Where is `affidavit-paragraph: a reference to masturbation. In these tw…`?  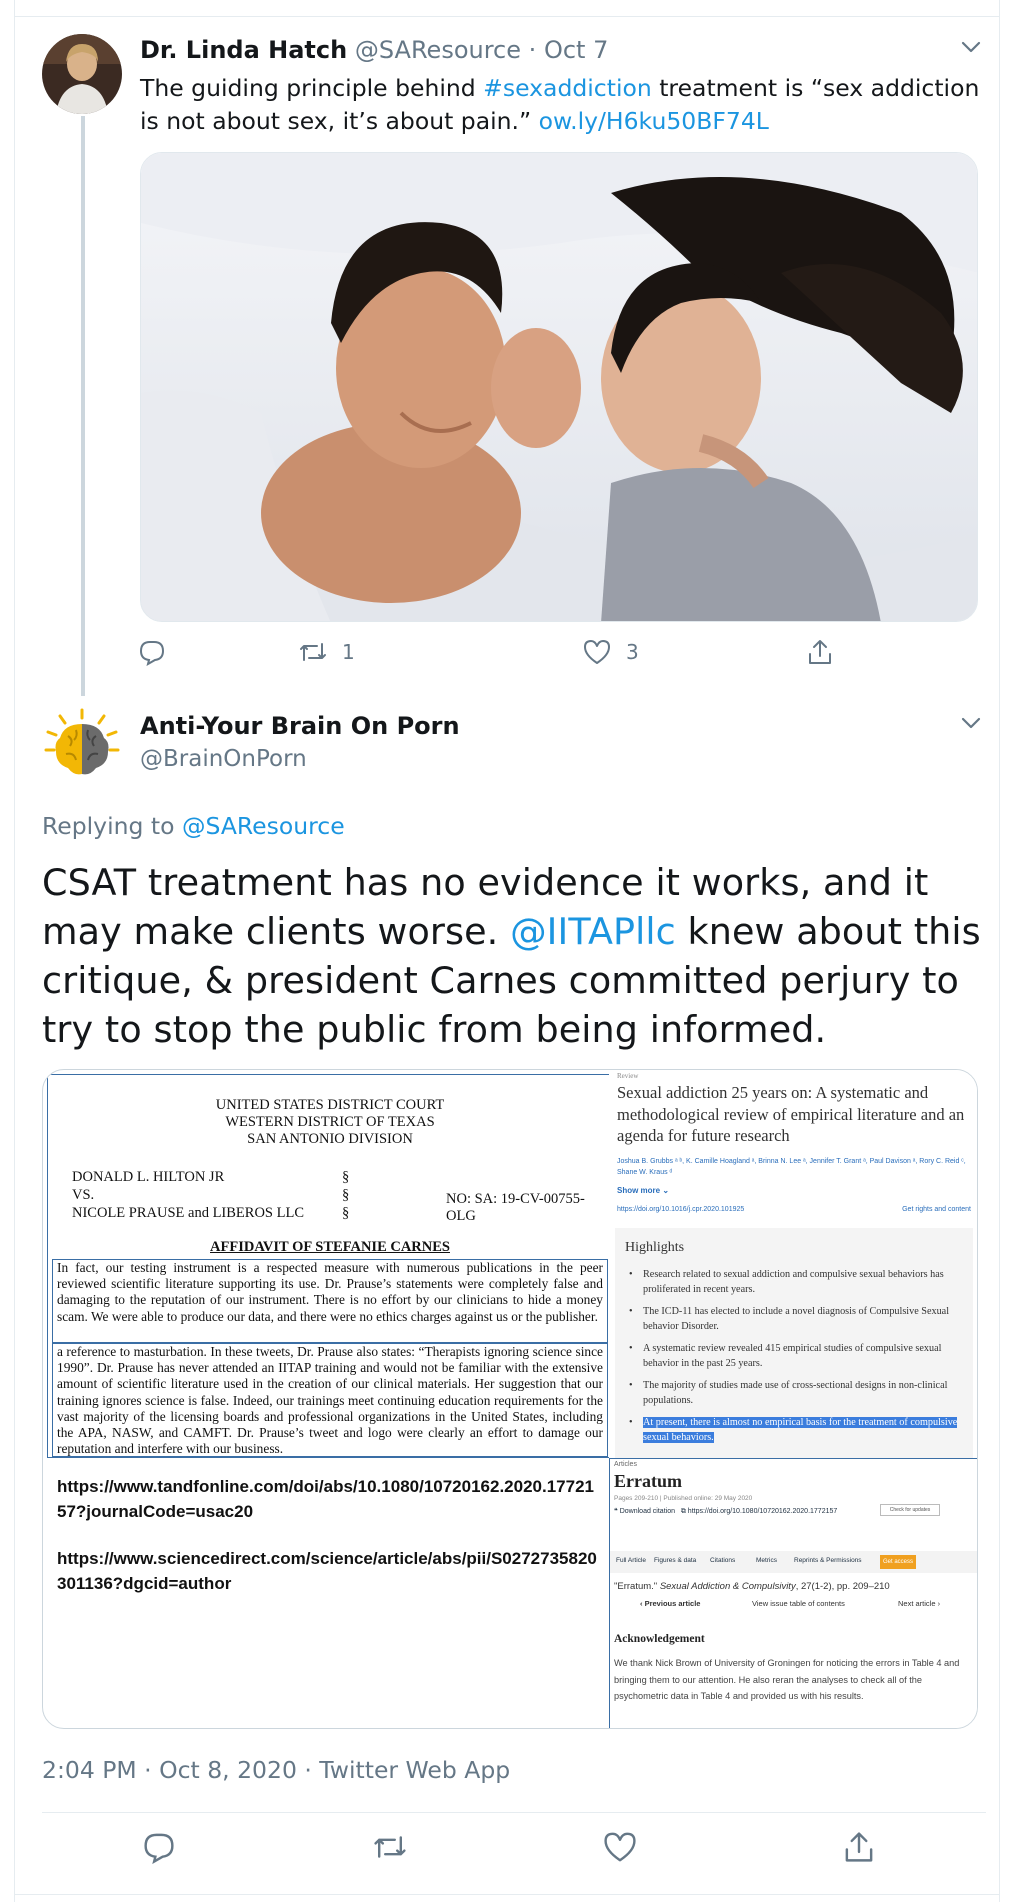
affidavit-paragraph: a reference to masturbation. In these tw… is located at coordinates (330, 1400).